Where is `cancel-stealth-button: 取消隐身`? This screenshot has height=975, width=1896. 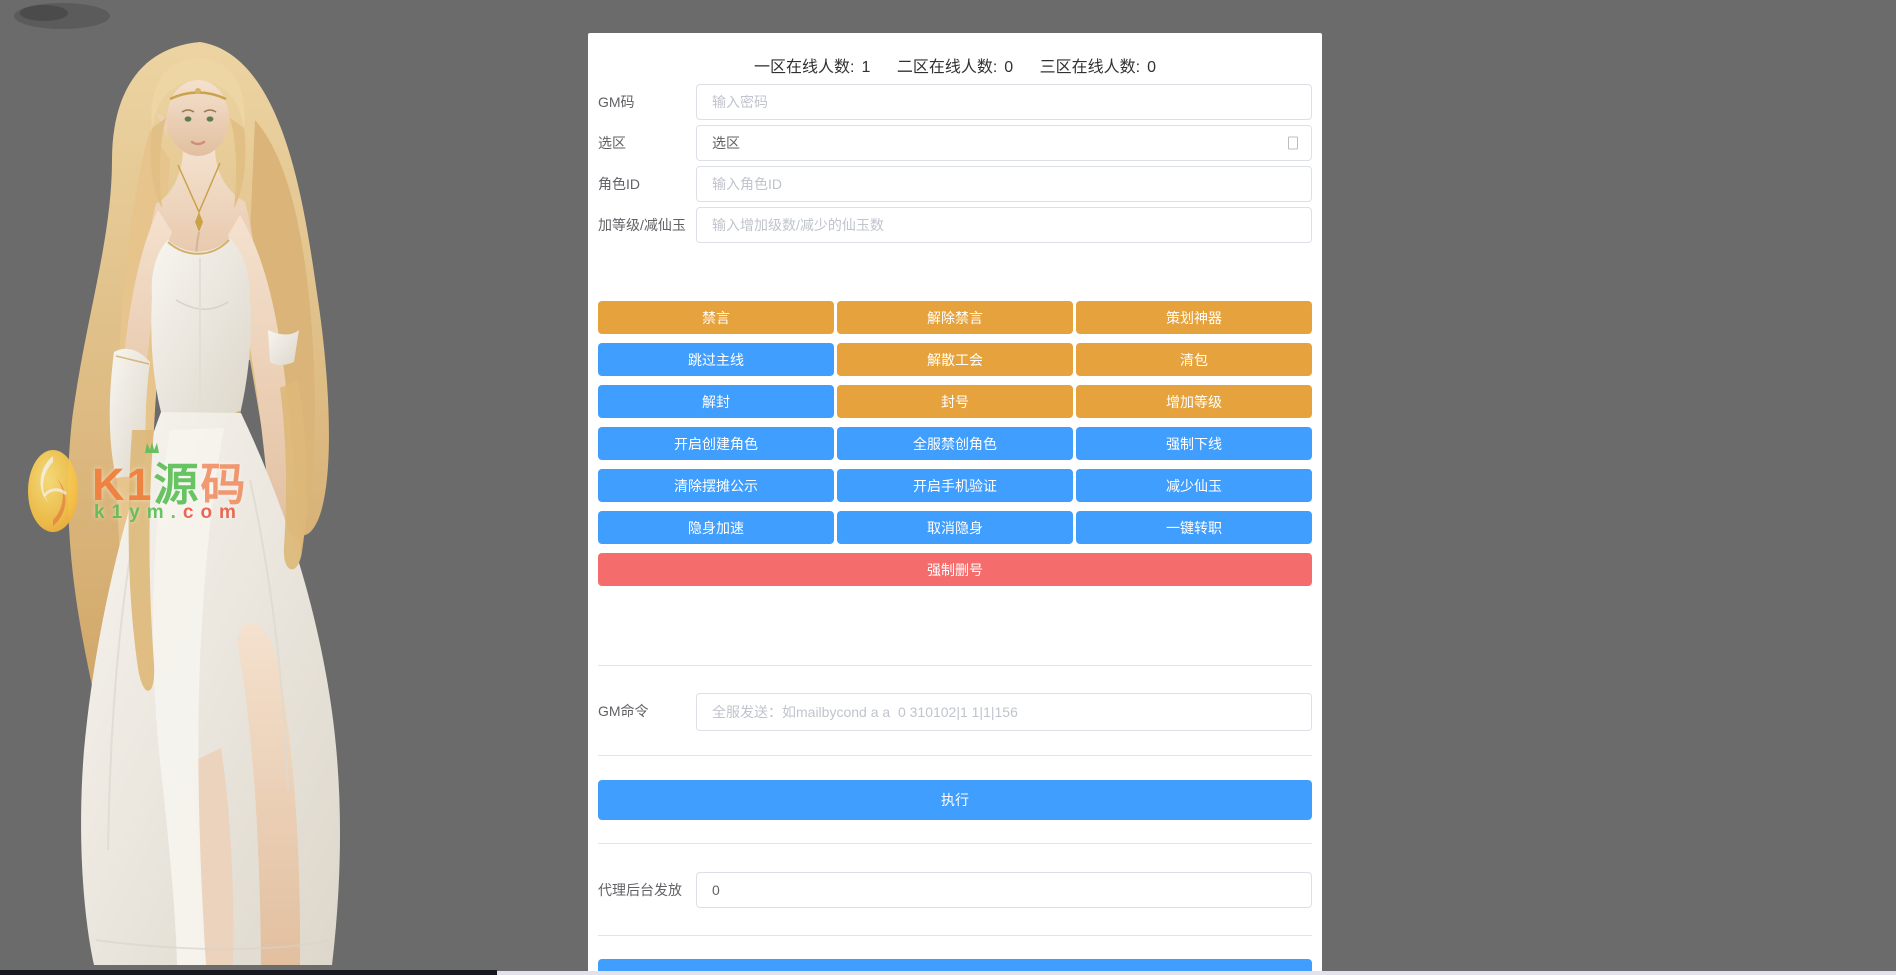 cancel-stealth-button: 取消隐身 is located at coordinates (955, 527).